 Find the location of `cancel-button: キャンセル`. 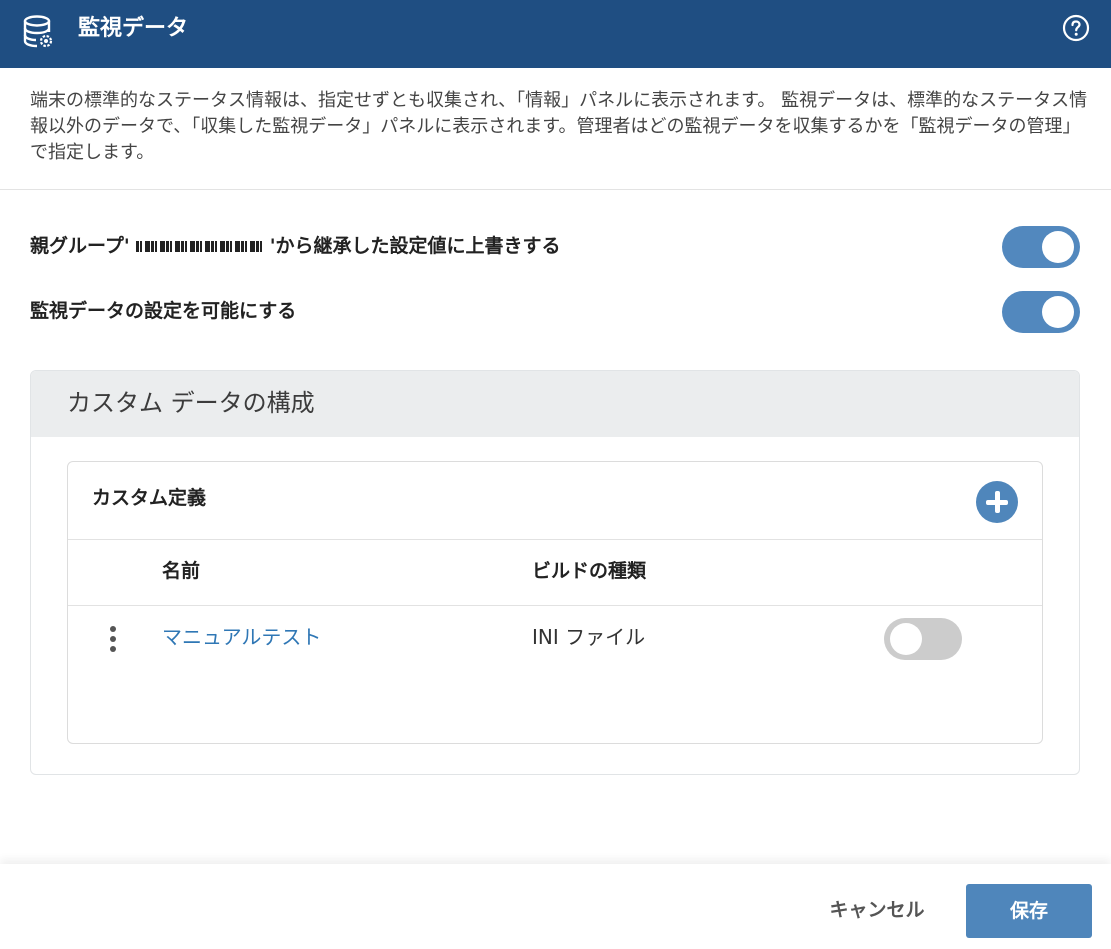

cancel-button: キャンセル is located at coordinates (877, 910).